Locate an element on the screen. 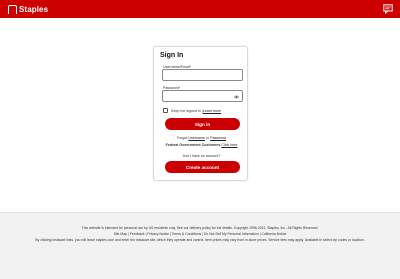  chat-icon is located at coordinates (388, 9).